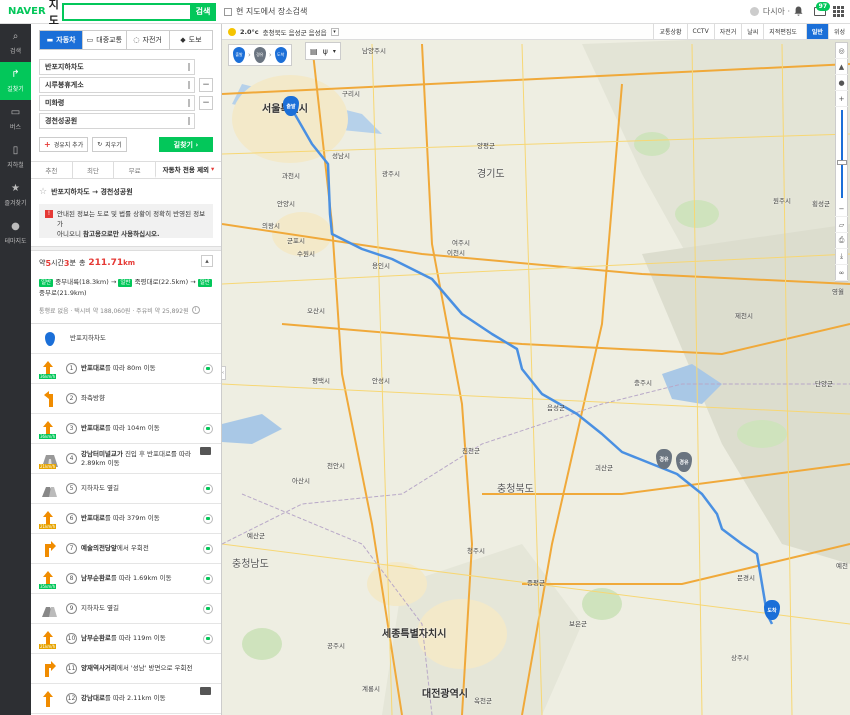 The height and width of the screenshot is (715, 850). What do you see at coordinates (64, 144) in the screenshot?
I see `add-waypoint-button: + 경유지 추가` at bounding box center [64, 144].